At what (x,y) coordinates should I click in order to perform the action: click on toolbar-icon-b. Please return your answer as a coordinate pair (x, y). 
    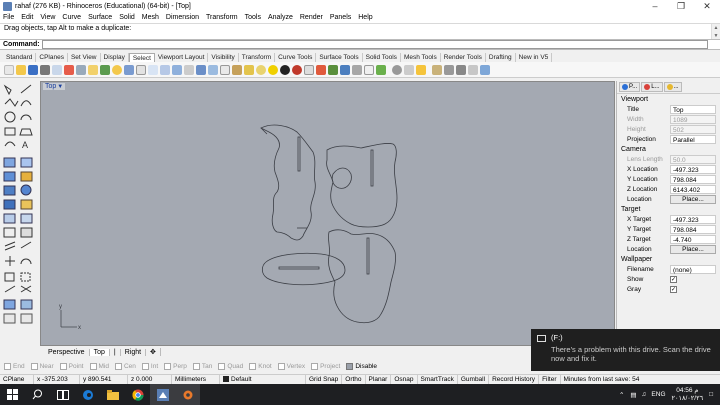
    Looking at the image, I should click on (421, 70).